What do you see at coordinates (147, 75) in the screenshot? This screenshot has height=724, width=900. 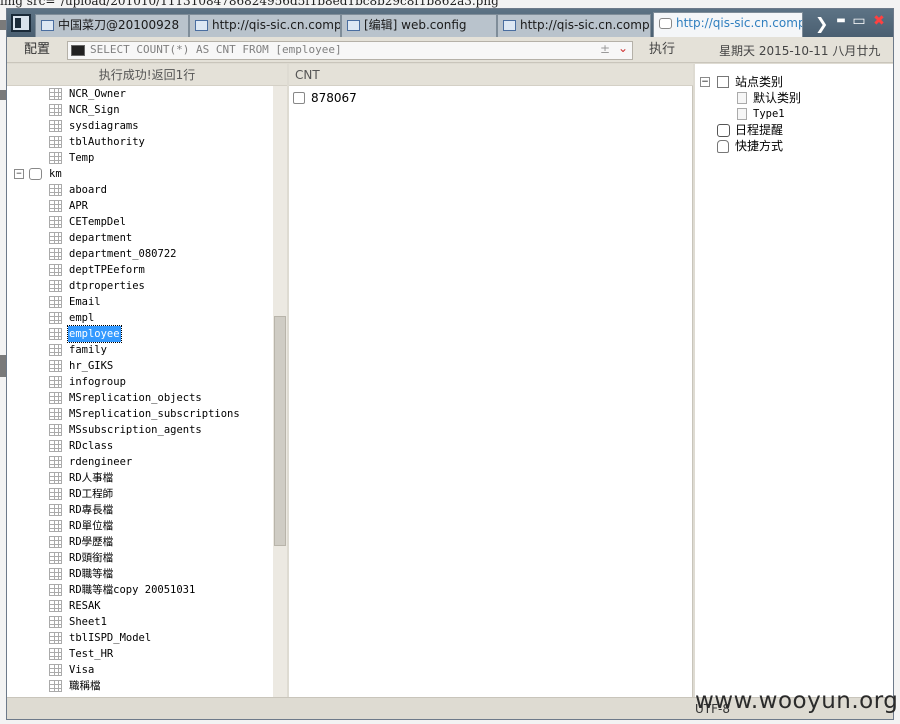 I see `query-status: 执行成功!返回1行` at bounding box center [147, 75].